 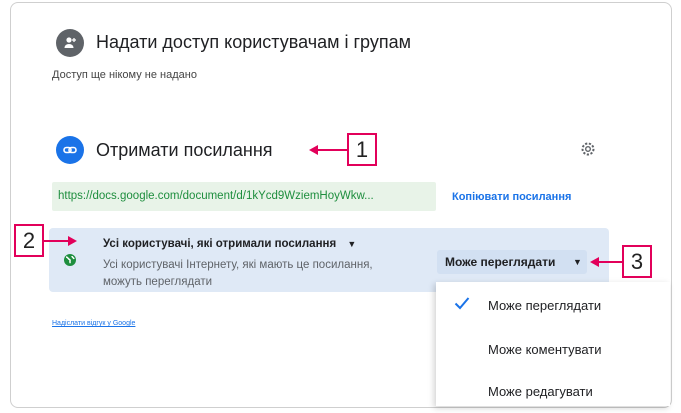 I want to click on share-people-status: Доступ ще нікому не надано, so click(x=124, y=75).